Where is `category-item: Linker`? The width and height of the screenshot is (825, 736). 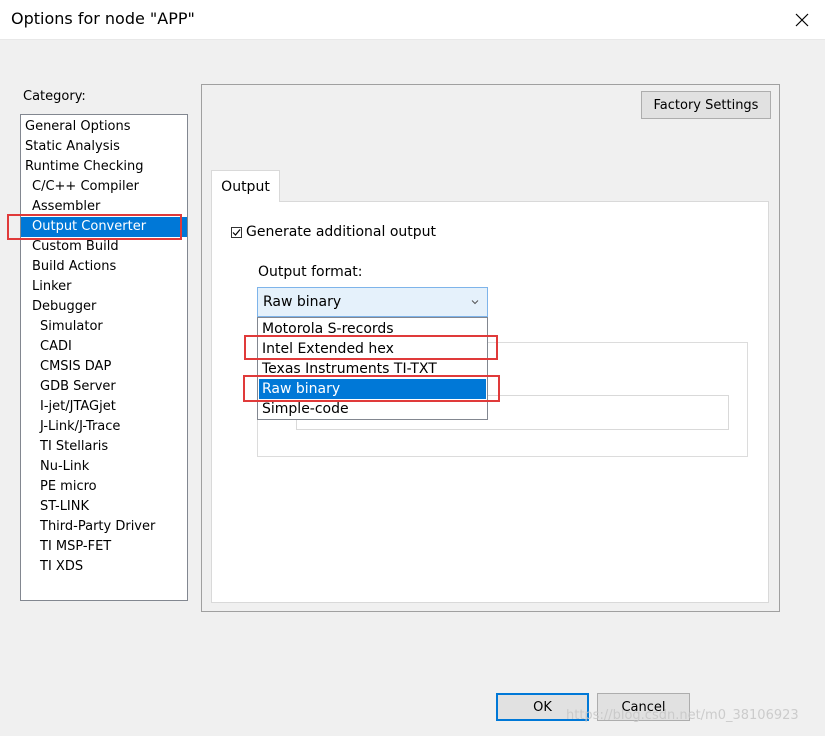
category-item: Linker is located at coordinates (104, 287).